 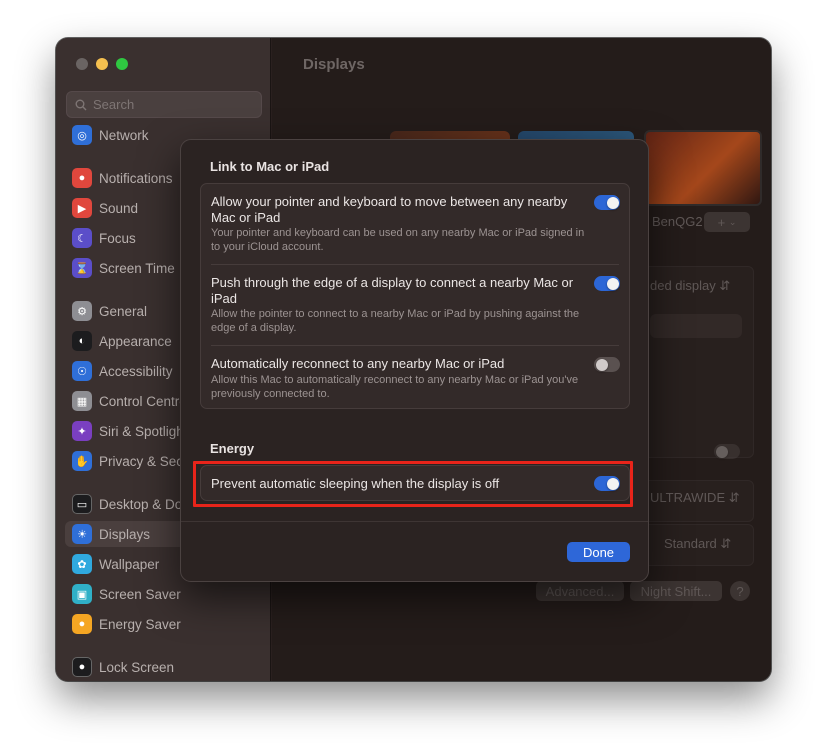 What do you see at coordinates (413, 484) in the screenshot?
I see `annotation-highlight-box` at bounding box center [413, 484].